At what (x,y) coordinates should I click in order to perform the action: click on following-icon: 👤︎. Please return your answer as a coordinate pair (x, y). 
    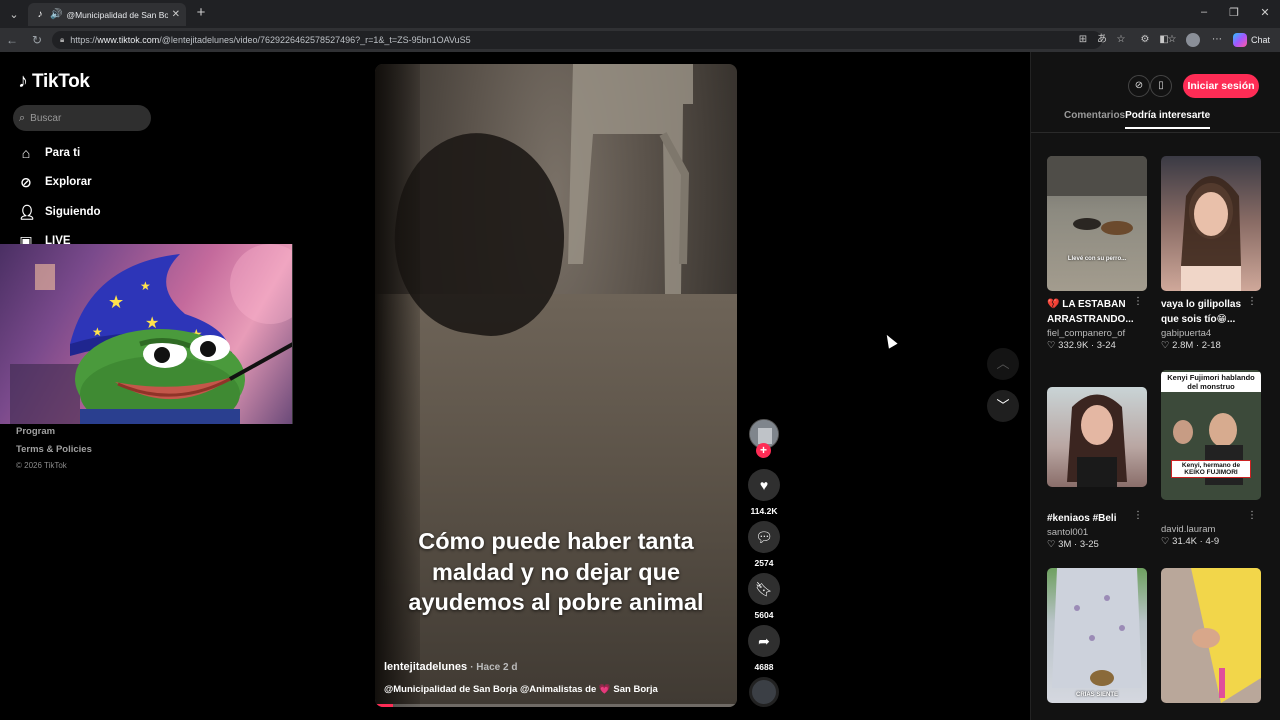
    Looking at the image, I should click on (27, 212).